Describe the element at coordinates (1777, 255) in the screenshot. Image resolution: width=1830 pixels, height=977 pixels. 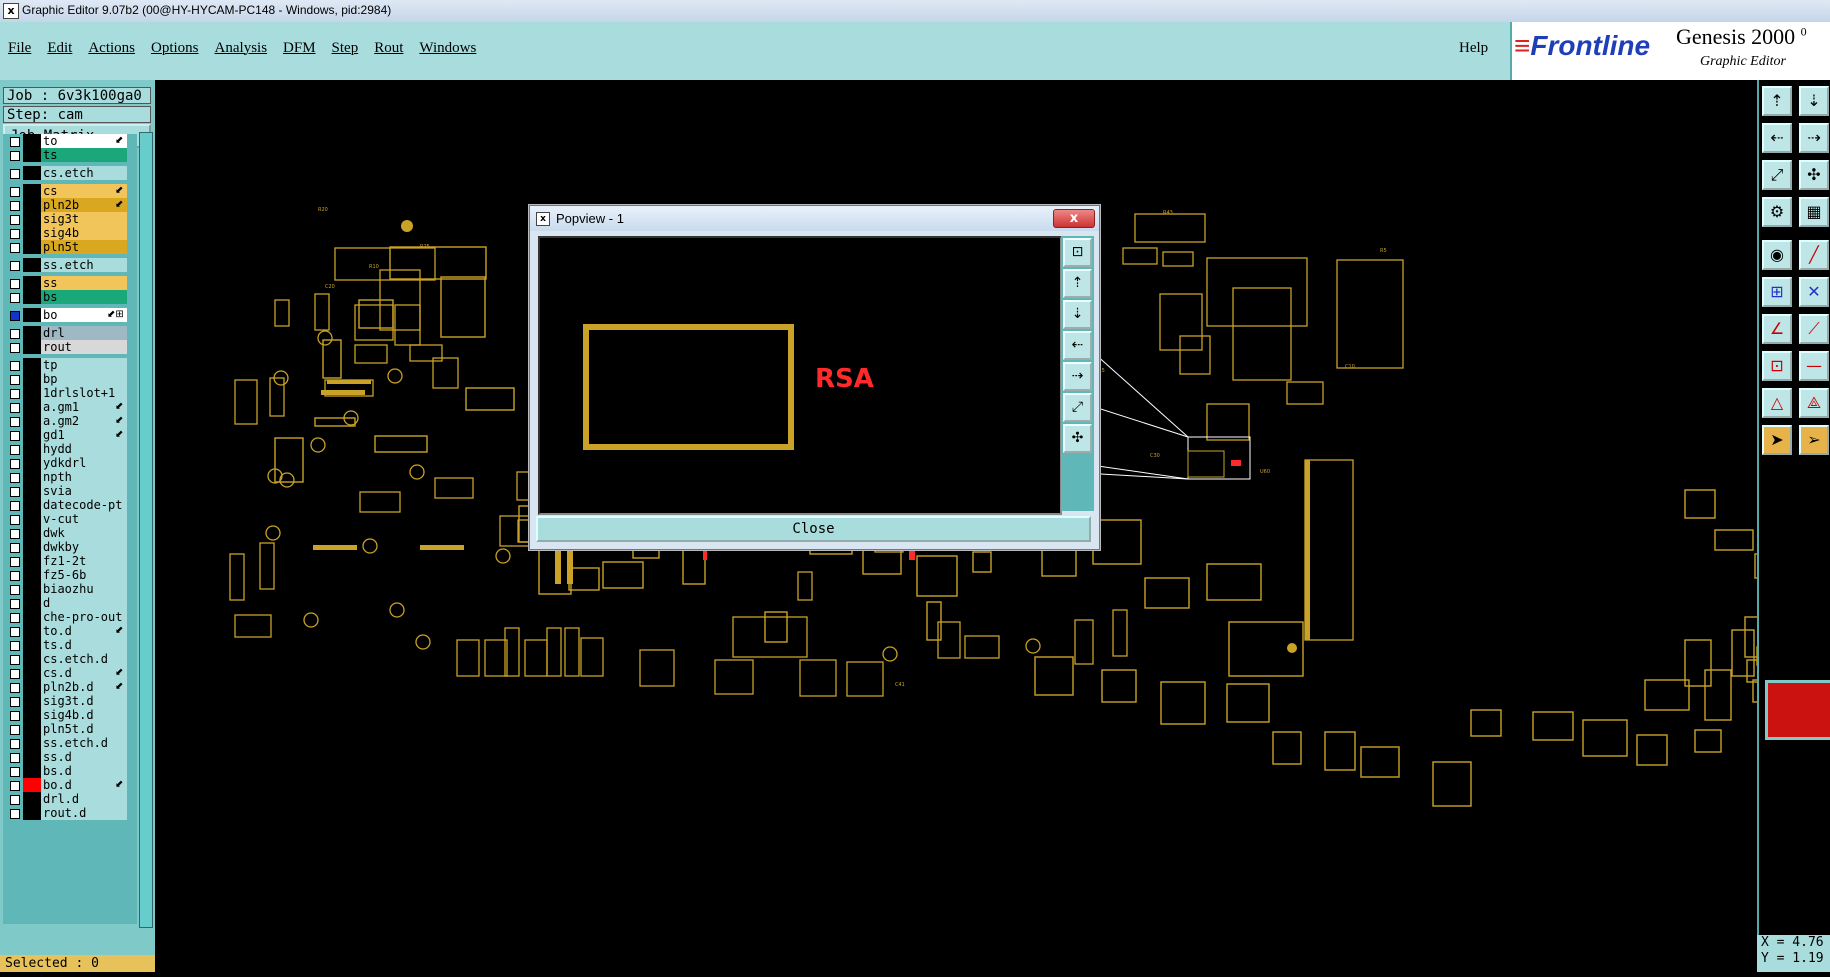
I see `pad-icon: ◉` at that location.